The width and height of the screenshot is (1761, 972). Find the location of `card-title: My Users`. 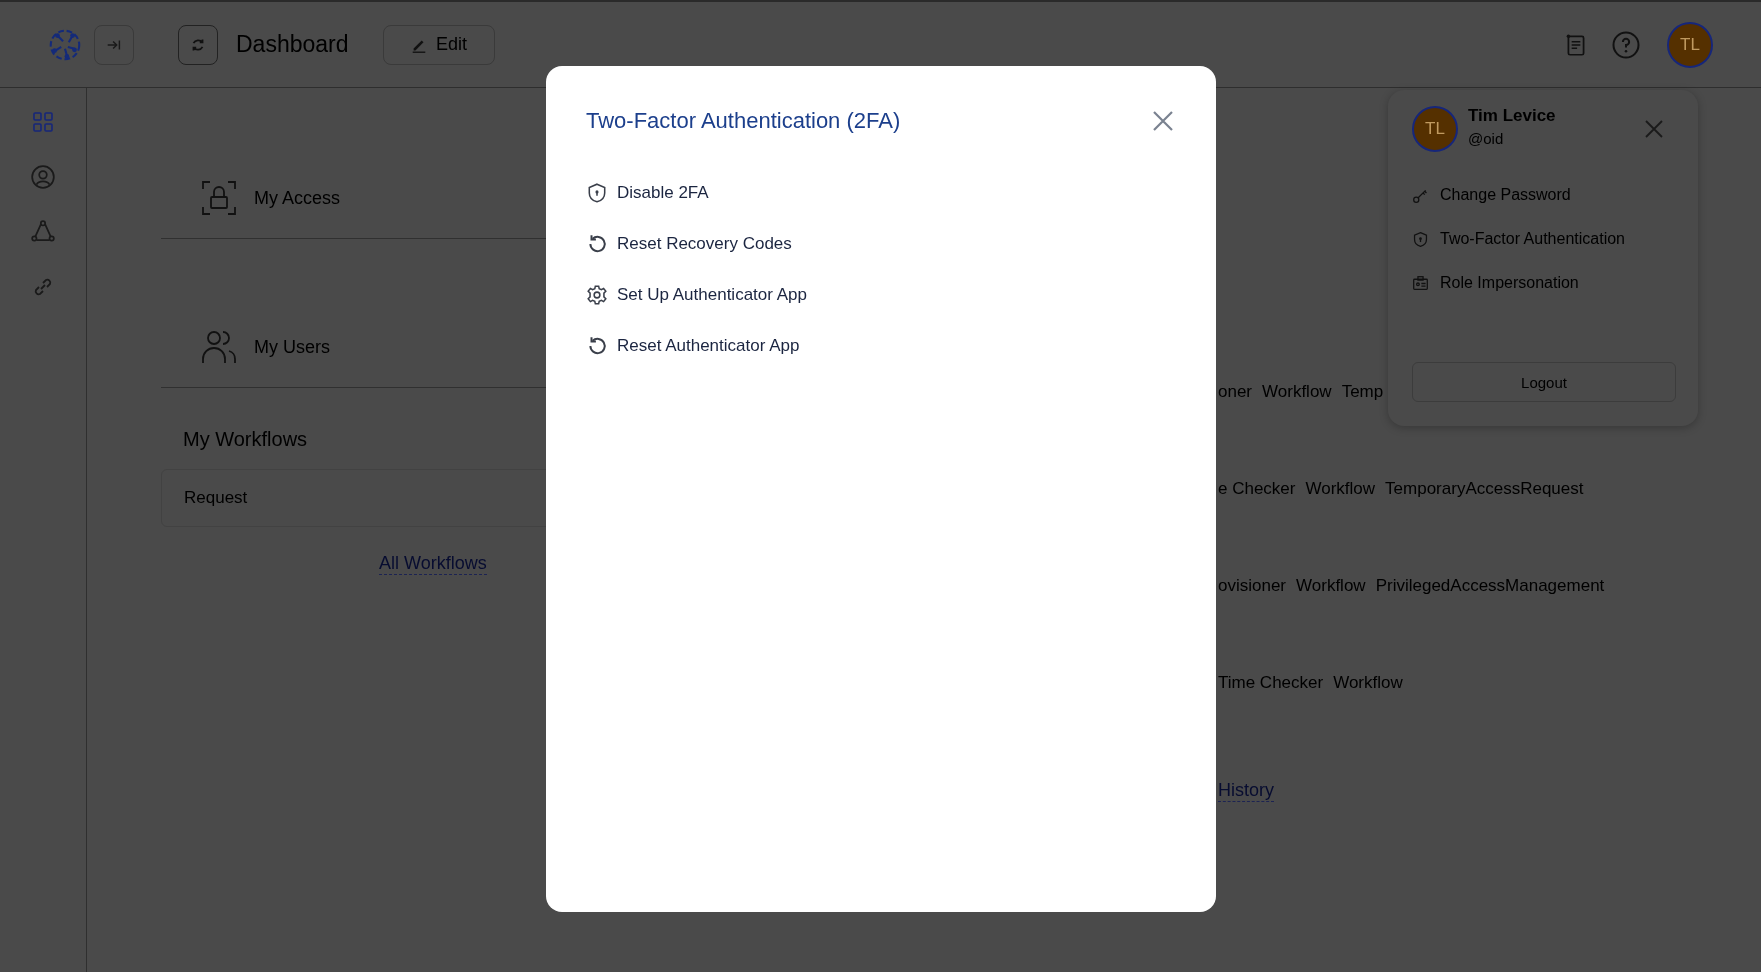

card-title: My Users is located at coordinates (292, 347).